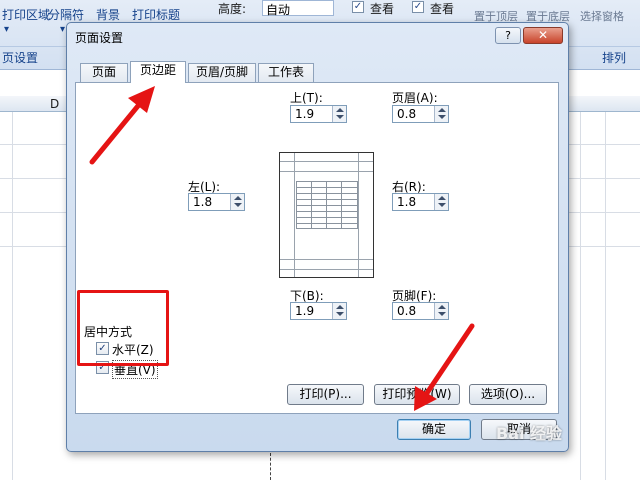  What do you see at coordinates (529, 433) in the screenshot?
I see `watermark: Bai 经验` at bounding box center [529, 433].